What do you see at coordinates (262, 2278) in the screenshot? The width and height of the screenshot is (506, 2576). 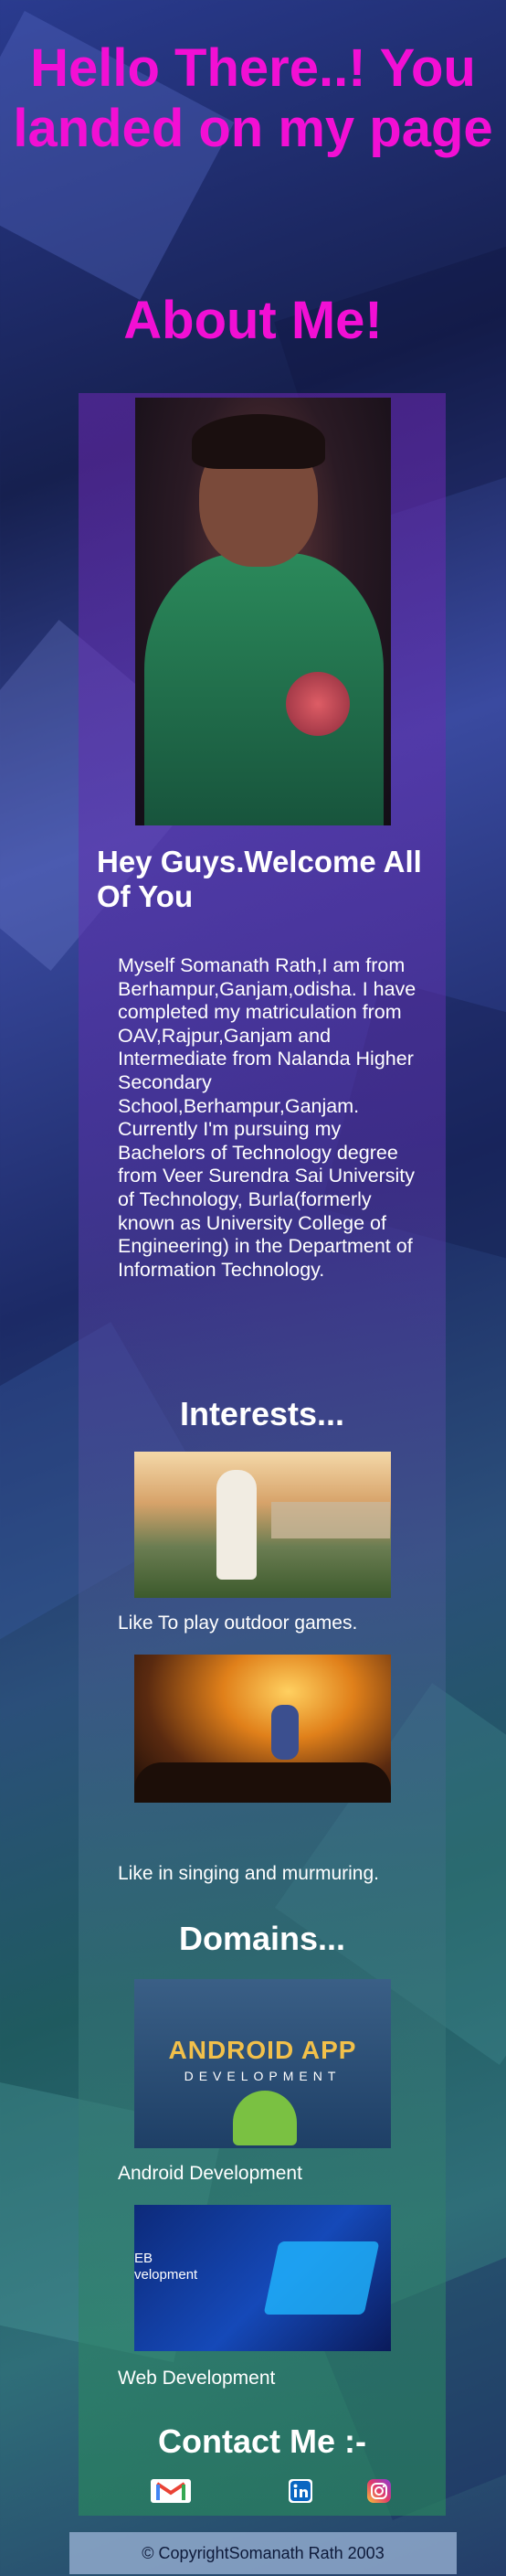 I see `web-image: EB velopment` at bounding box center [262, 2278].